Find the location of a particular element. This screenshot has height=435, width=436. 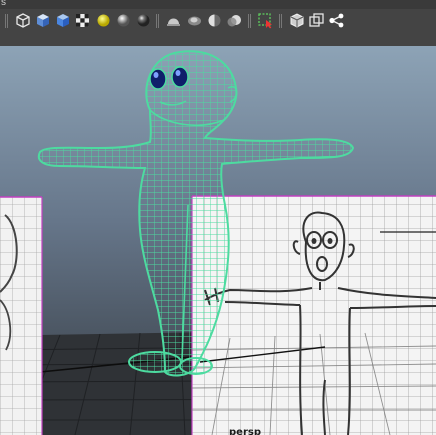

image-plane-front is located at coordinates (21, 315).